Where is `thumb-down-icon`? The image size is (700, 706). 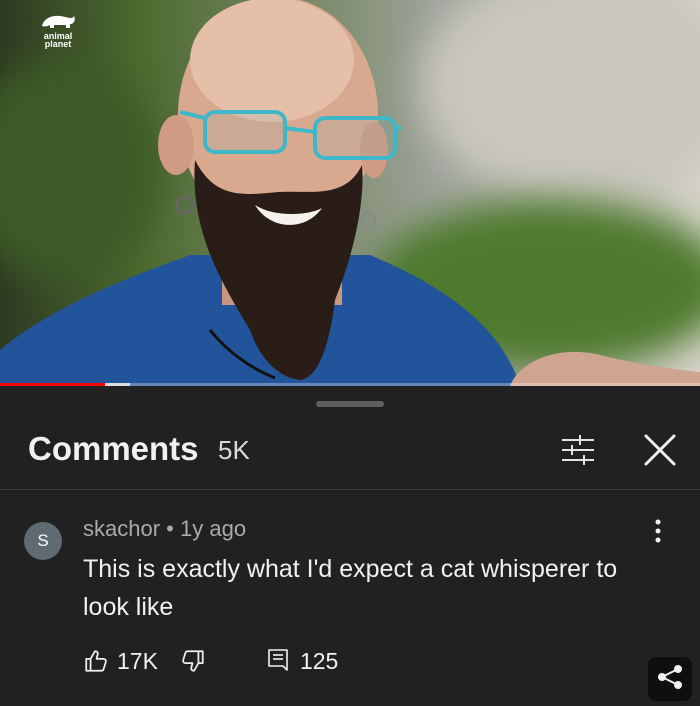
thumb-down-icon is located at coordinates (193, 661).